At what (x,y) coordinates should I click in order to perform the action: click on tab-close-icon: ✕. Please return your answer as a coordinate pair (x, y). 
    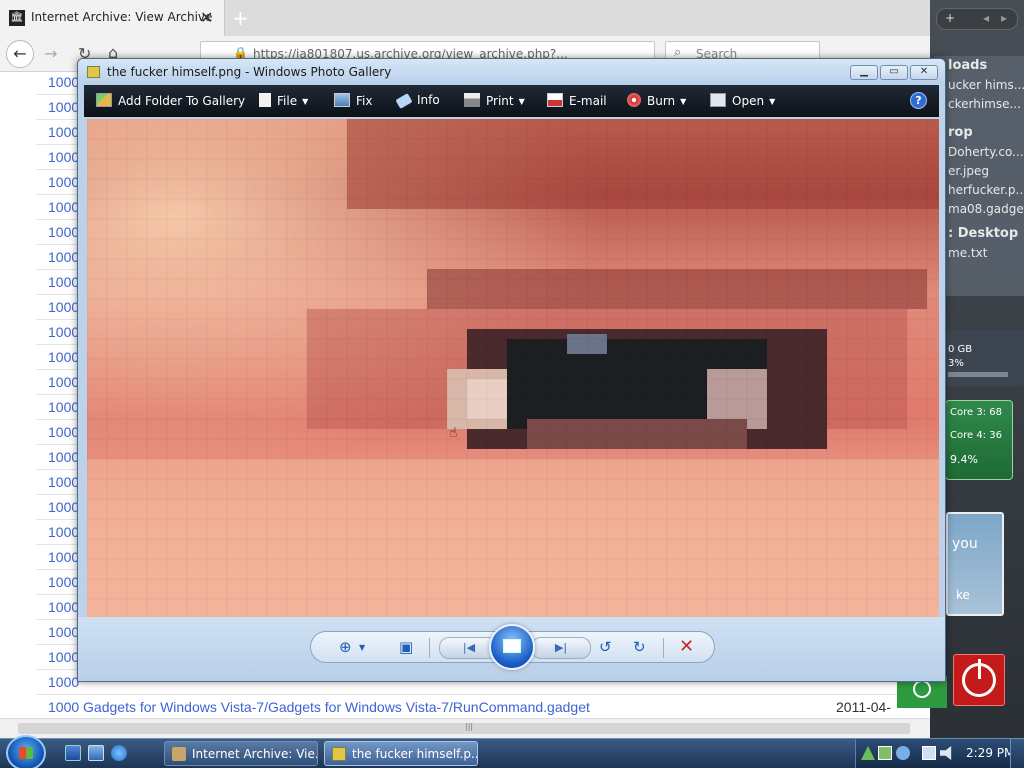
    Looking at the image, I should click on (206, 17).